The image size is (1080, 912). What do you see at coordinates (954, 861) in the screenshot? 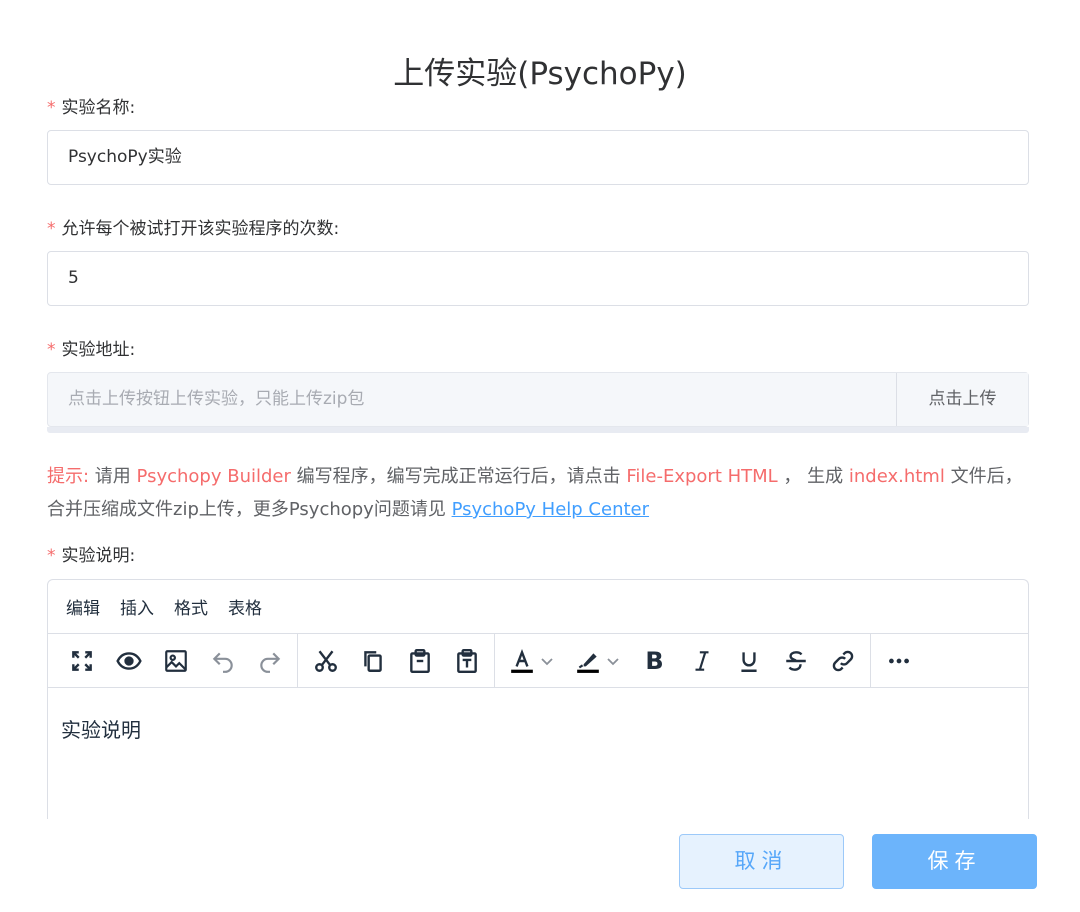
I see `save-button: 保存` at bounding box center [954, 861].